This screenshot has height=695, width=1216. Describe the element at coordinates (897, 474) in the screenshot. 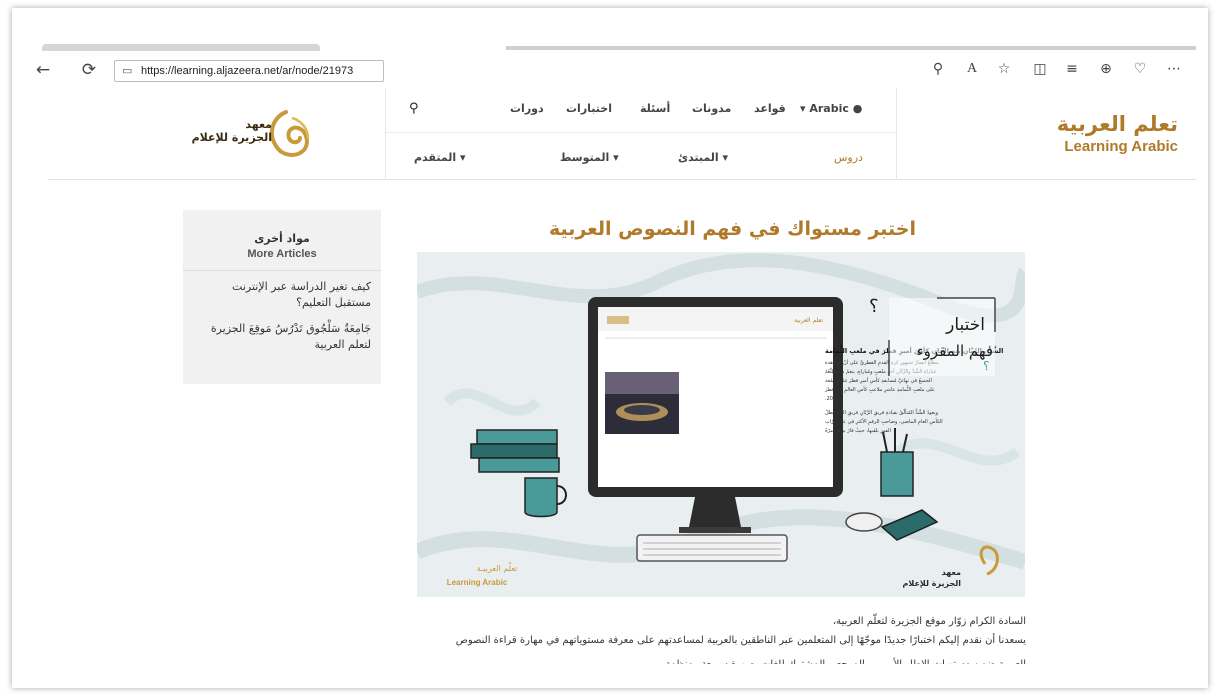

I see `pencil-cup-icon` at that location.